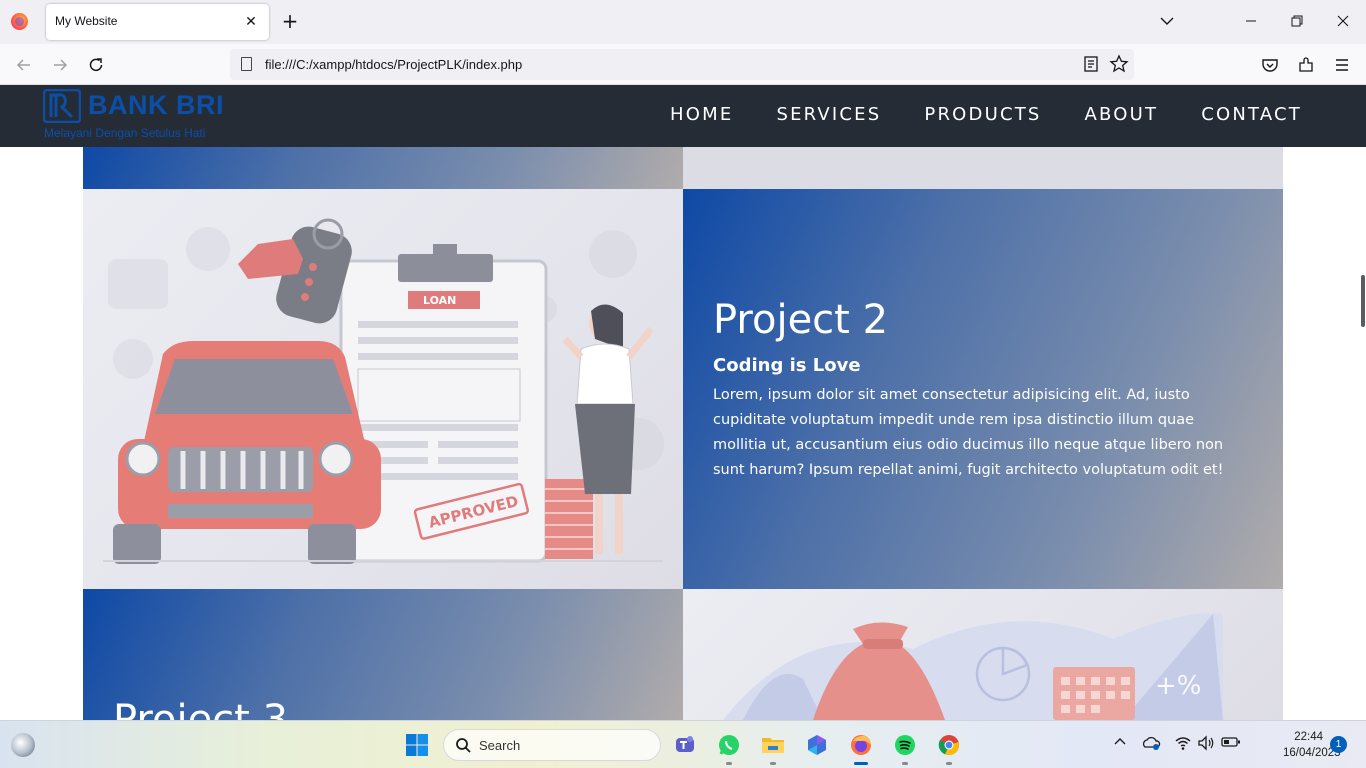 This screenshot has height=768, width=1366. Describe the element at coordinates (96, 65) in the screenshot. I see `reload-icon` at that location.